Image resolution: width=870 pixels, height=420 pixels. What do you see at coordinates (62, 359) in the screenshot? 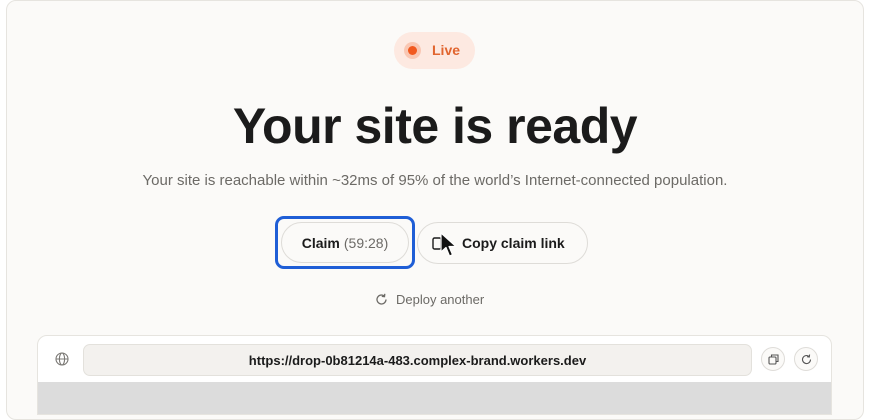
I see `globe-icon` at bounding box center [62, 359].